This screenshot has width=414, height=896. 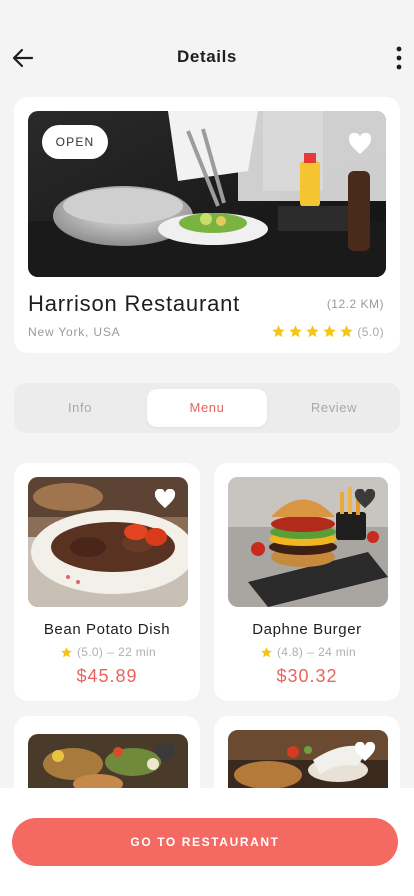 What do you see at coordinates (107, 676) in the screenshot?
I see `dish-price: $45.89` at bounding box center [107, 676].